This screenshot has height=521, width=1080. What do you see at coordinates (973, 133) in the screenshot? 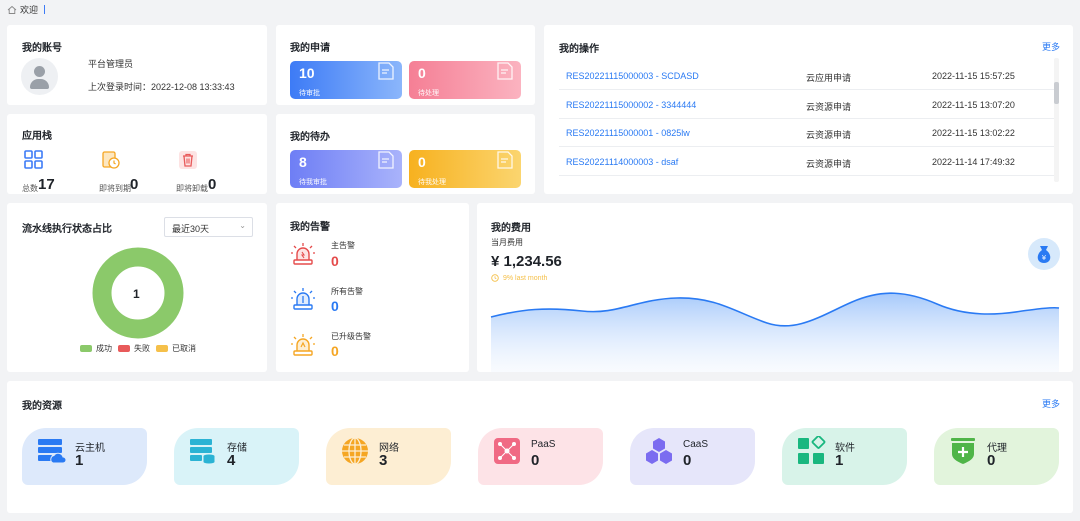
I see `op-time: 2022-11-15 13:02:22` at bounding box center [973, 133].